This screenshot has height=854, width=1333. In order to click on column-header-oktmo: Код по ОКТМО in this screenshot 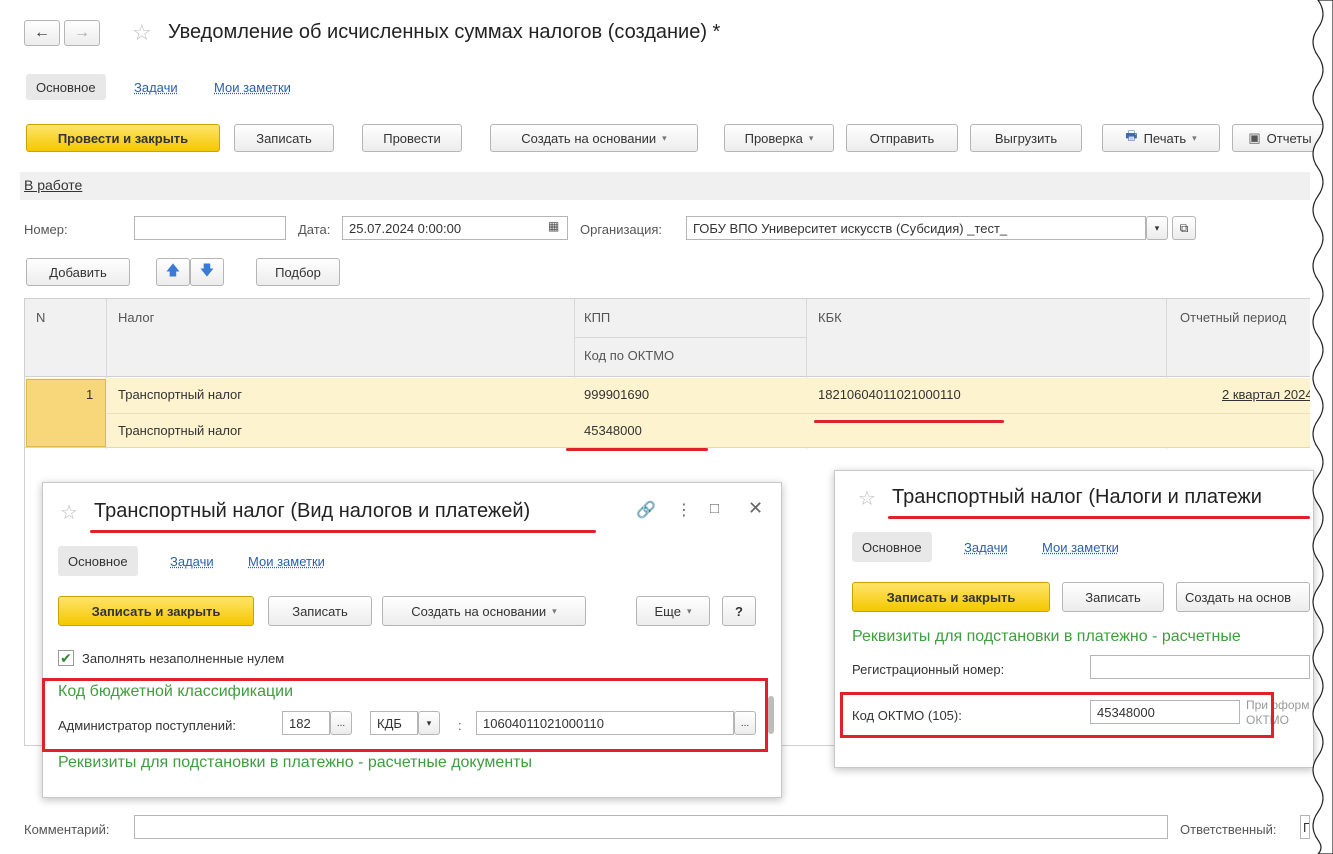, I will do `click(629, 355)`.